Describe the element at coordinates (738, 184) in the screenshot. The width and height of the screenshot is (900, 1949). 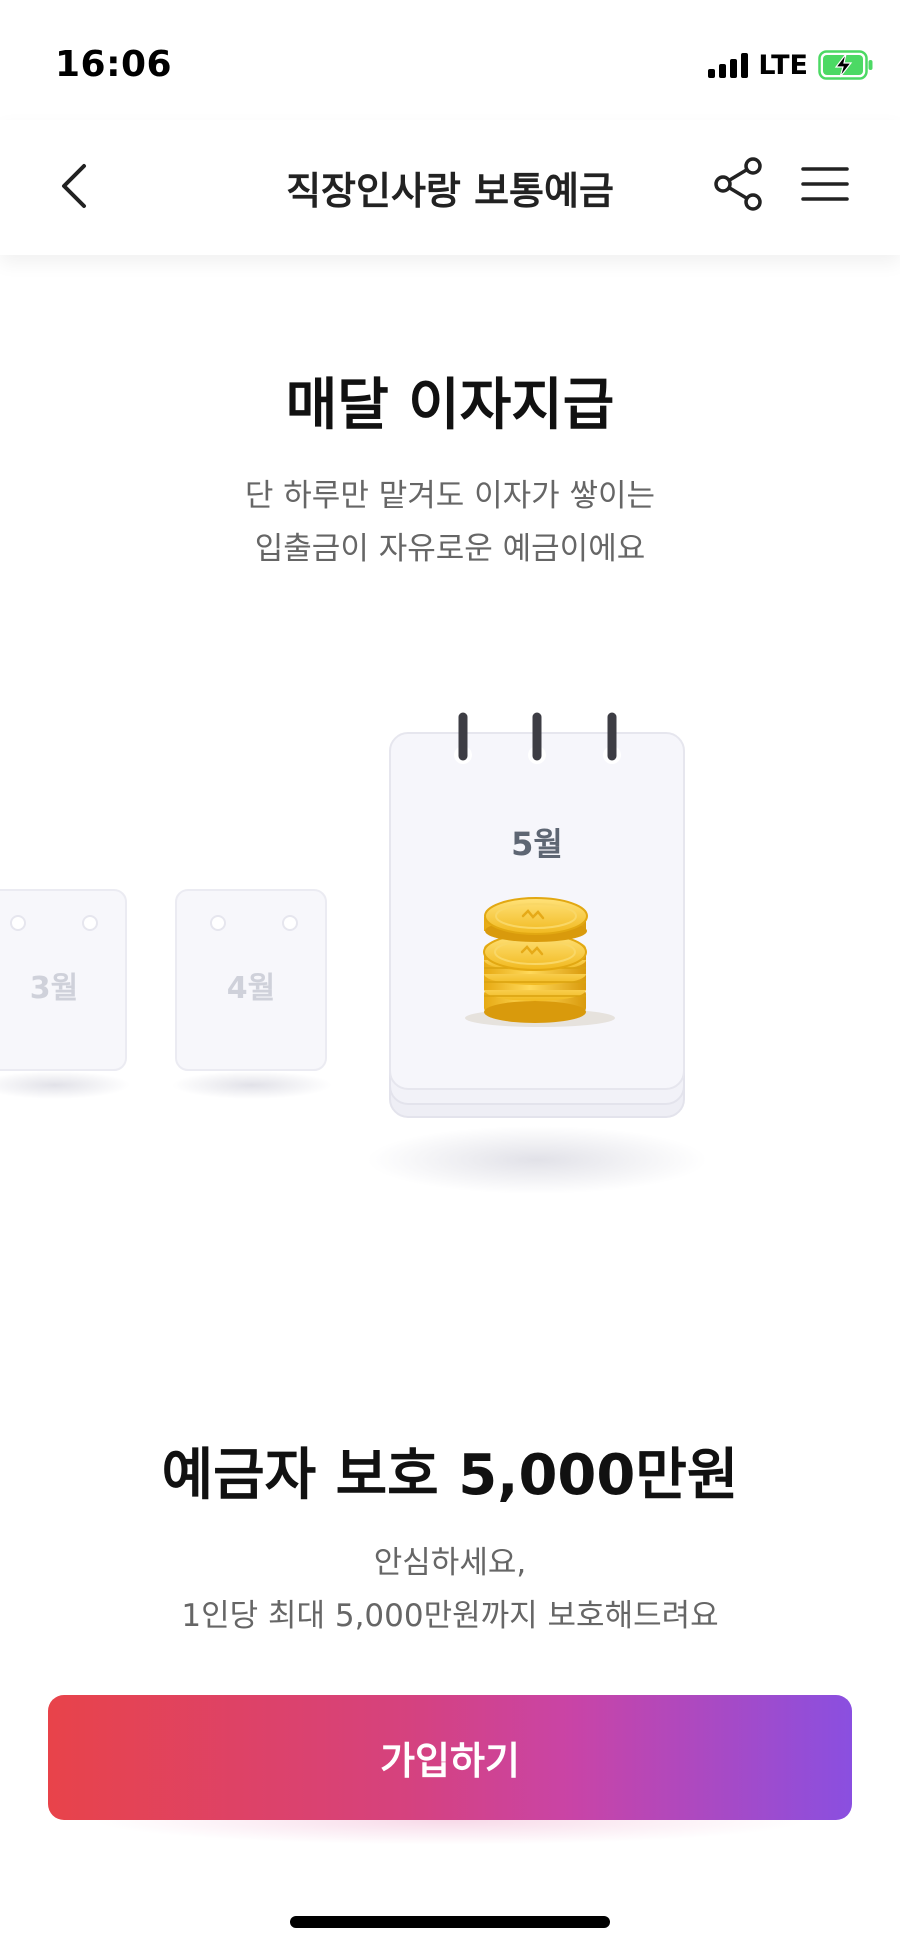
I see `share-icon` at that location.